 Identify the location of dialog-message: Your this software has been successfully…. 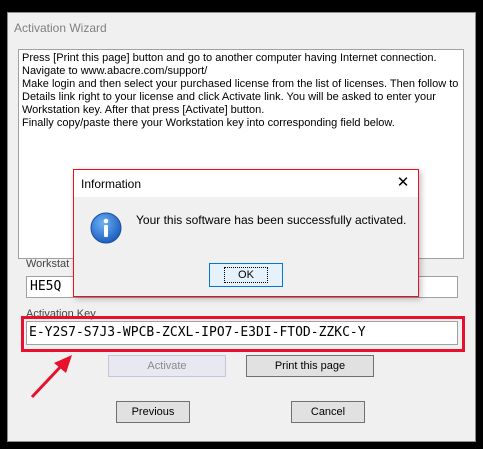
(271, 220).